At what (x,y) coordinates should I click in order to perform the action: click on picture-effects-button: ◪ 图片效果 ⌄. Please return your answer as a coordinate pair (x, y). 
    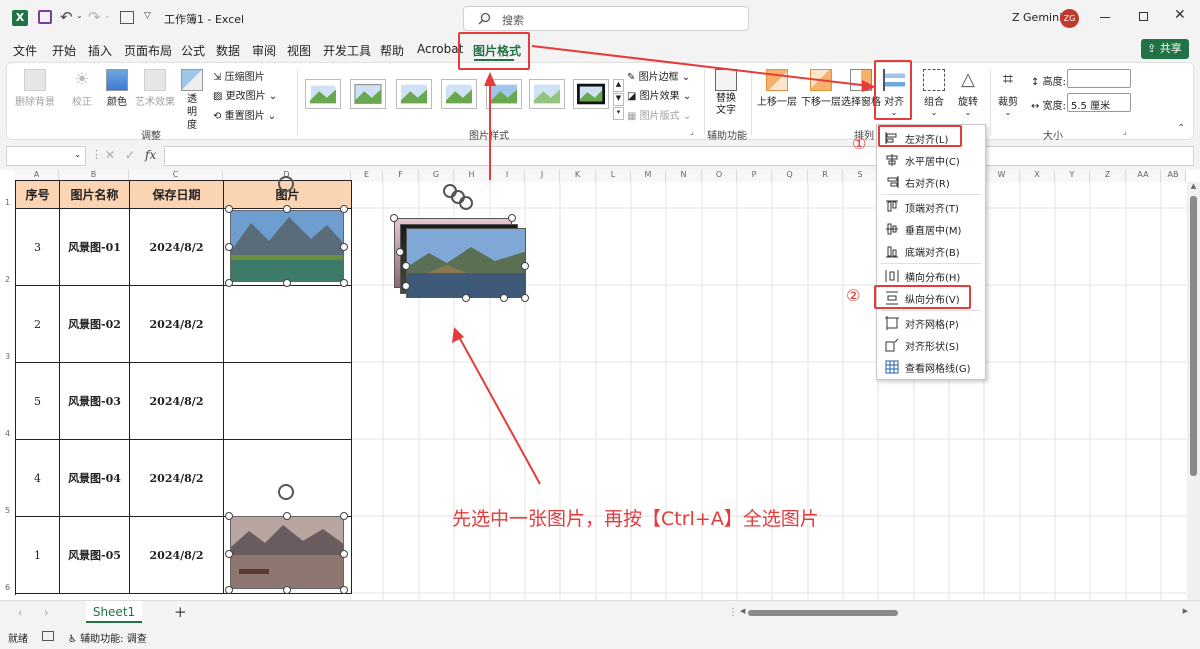
    Looking at the image, I should click on (659, 94).